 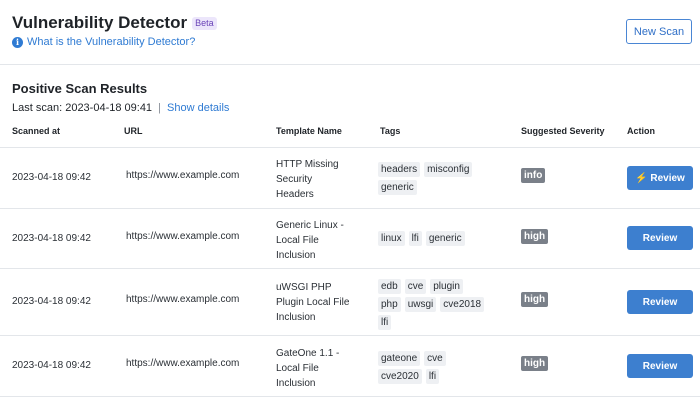 I want to click on tags-cell: edb cve plugin php uwsgi cve2018 lfi, so click(x=433, y=304).